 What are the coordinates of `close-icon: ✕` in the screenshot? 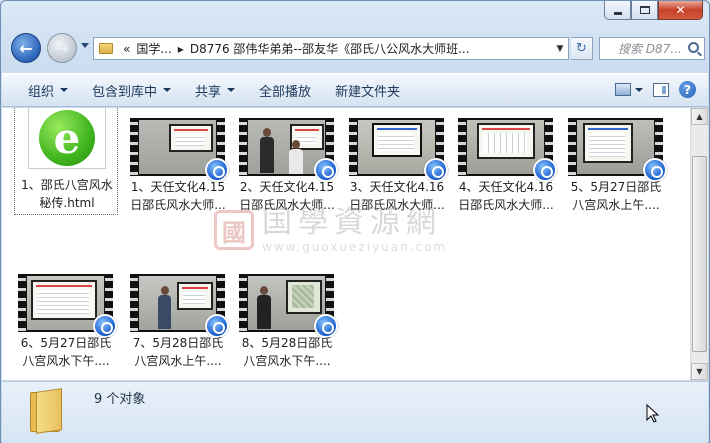 It's located at (680, 10).